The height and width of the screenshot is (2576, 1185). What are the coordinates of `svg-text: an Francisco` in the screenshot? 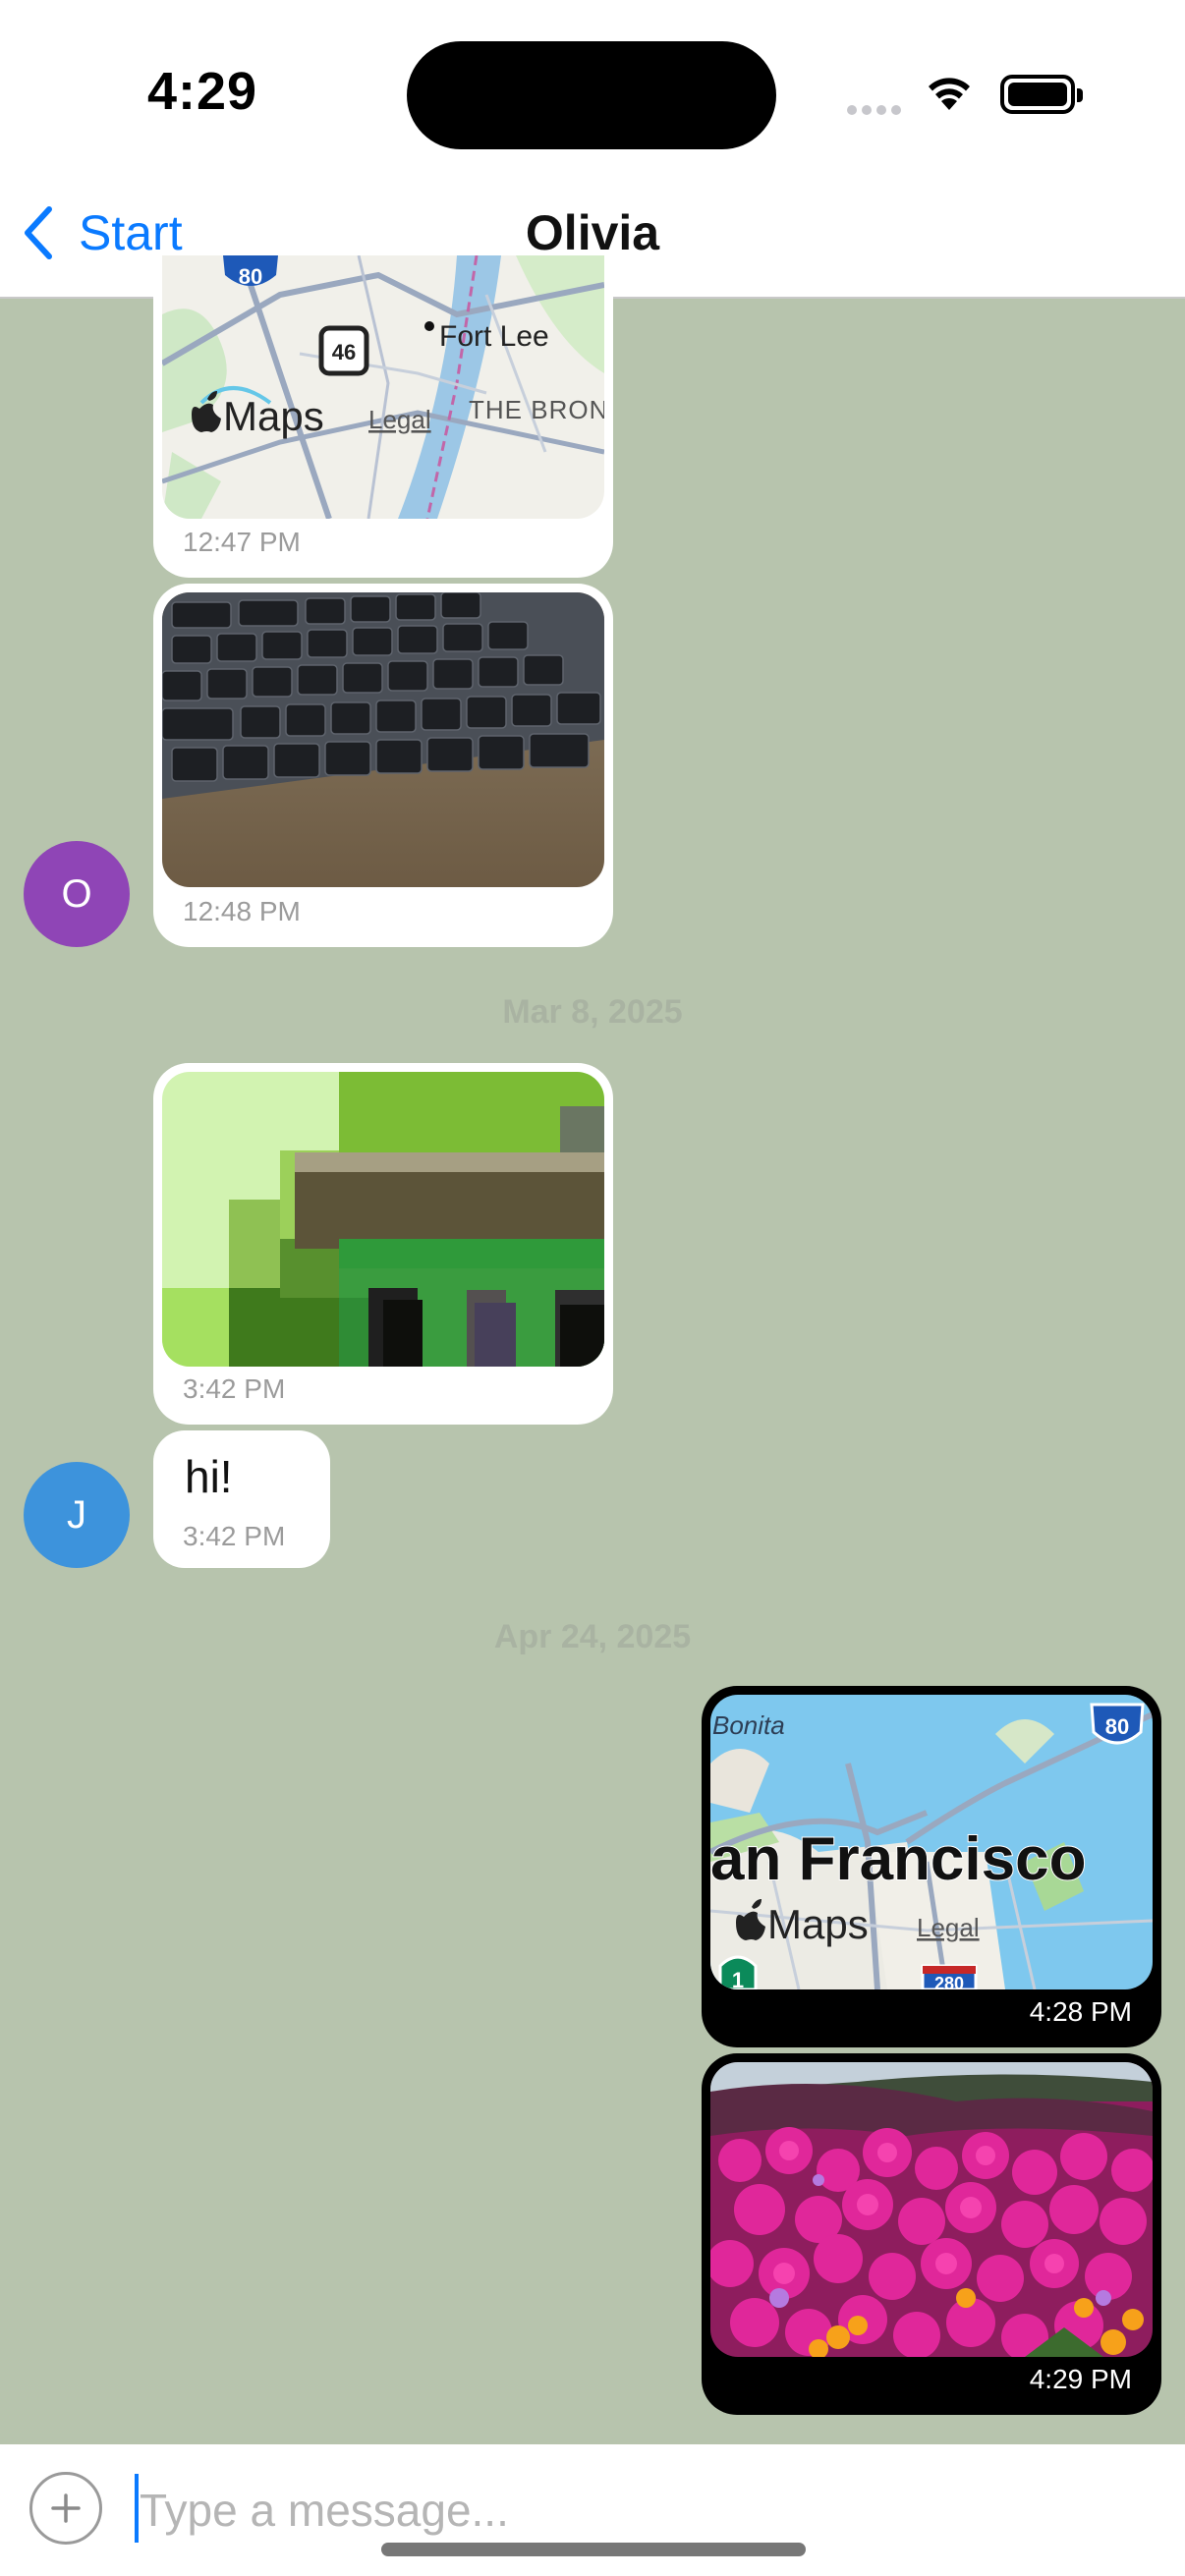 It's located at (898, 1859).